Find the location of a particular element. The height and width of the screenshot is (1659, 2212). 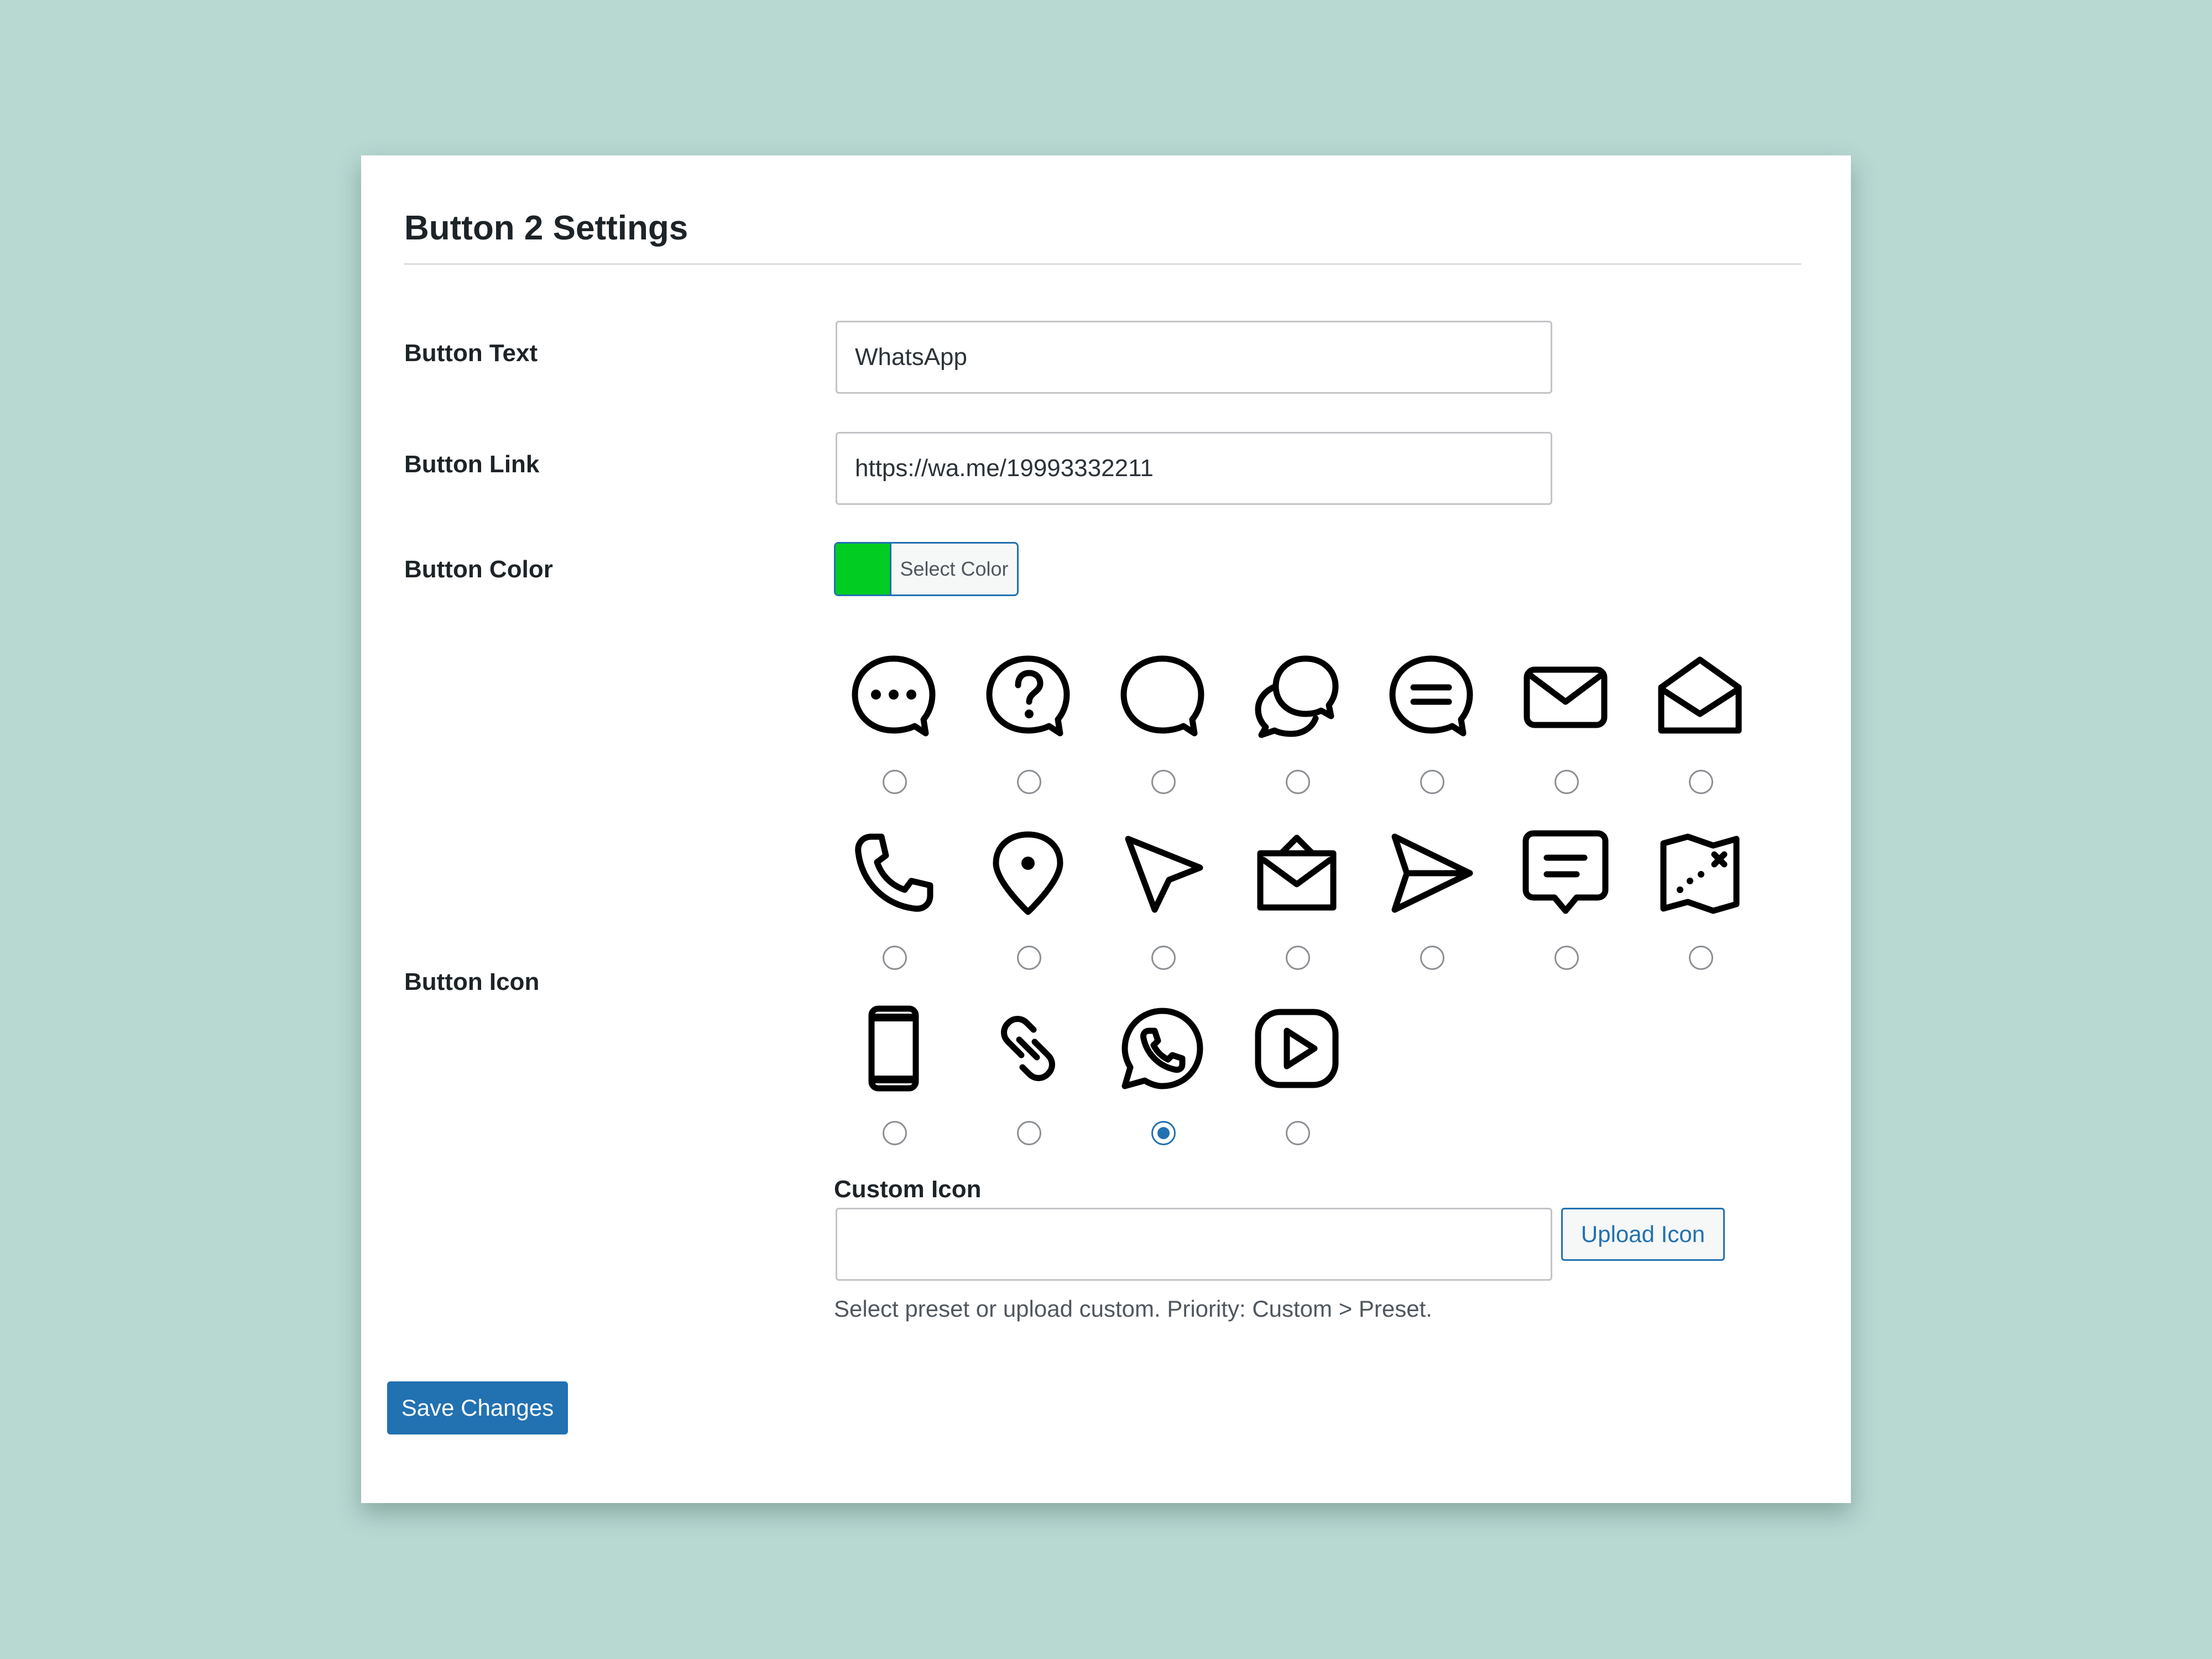

icon-option-chat-dots is located at coordinates (883, 724).